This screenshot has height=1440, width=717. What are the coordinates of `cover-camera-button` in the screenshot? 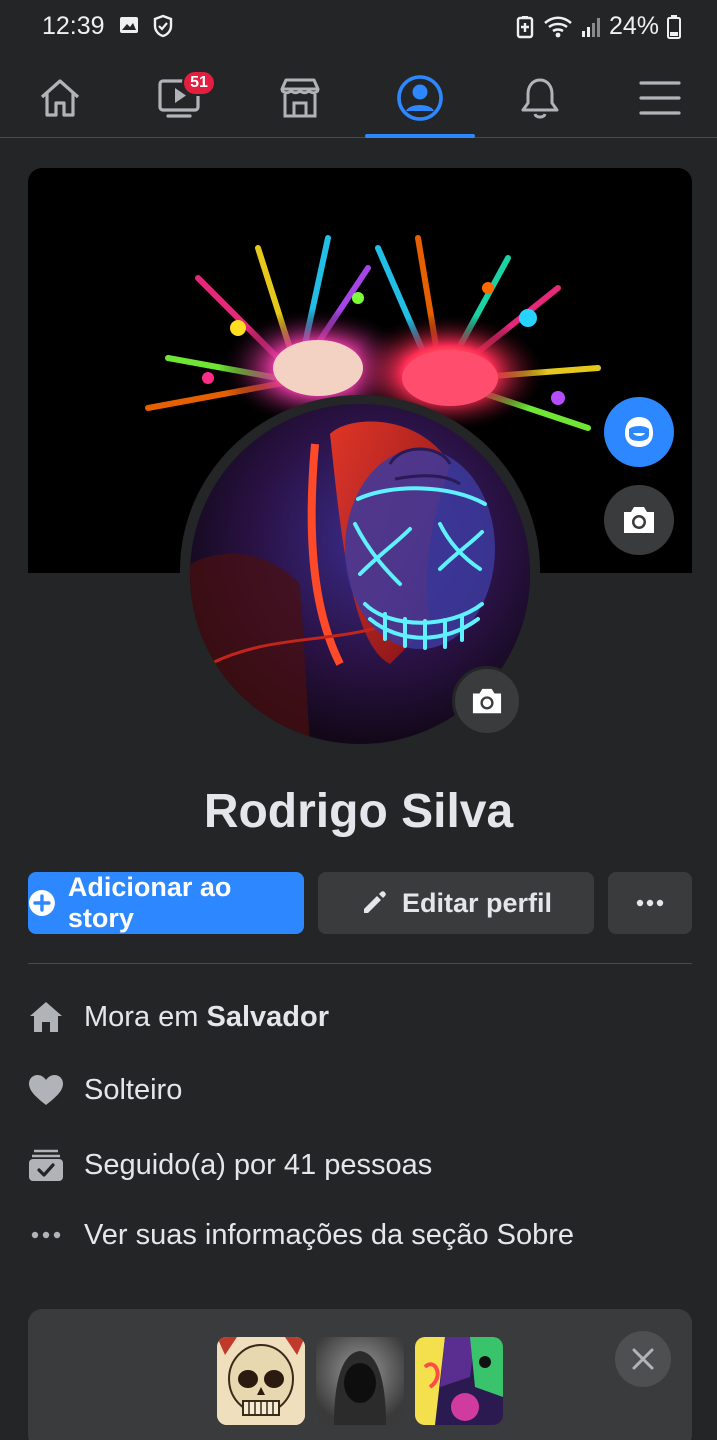 It's located at (639, 520).